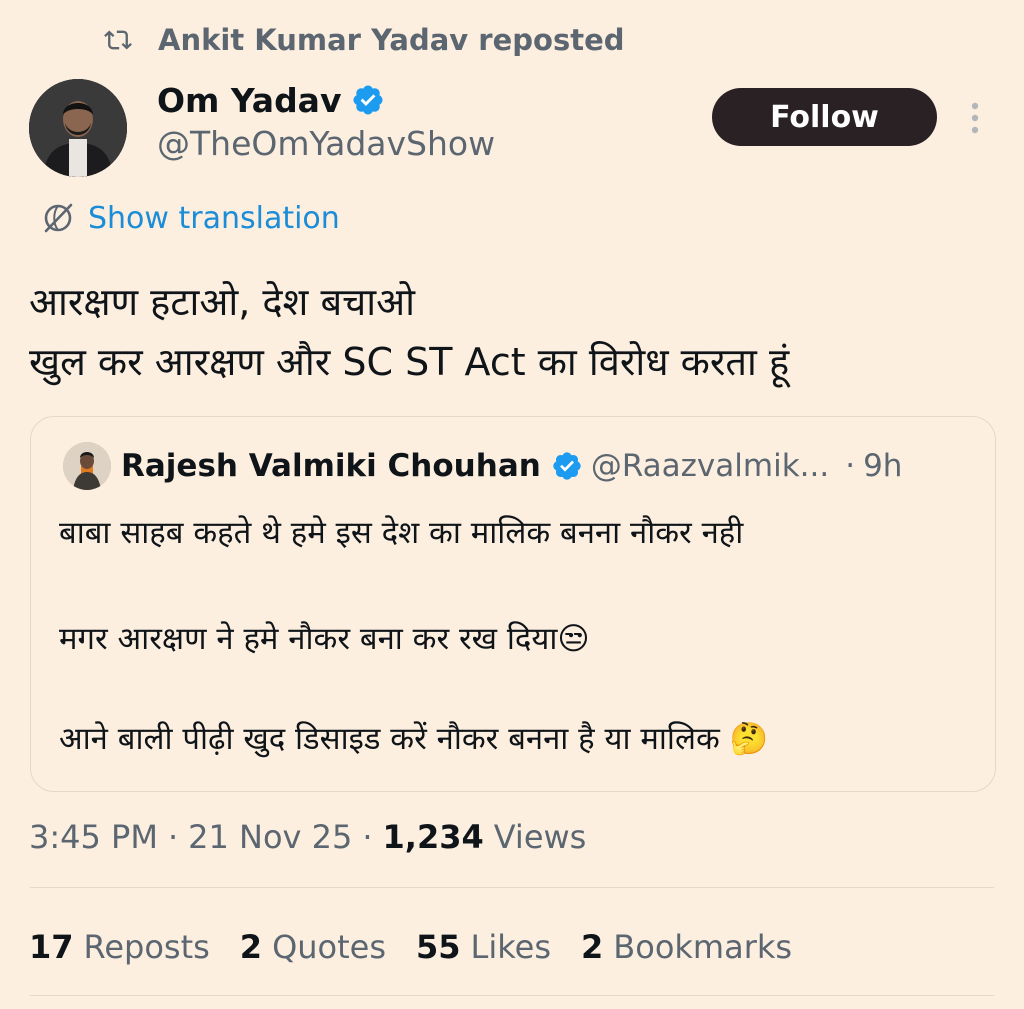 The height and width of the screenshot is (1009, 1024). I want to click on stat-reposts: 17 Reposts, so click(119, 947).